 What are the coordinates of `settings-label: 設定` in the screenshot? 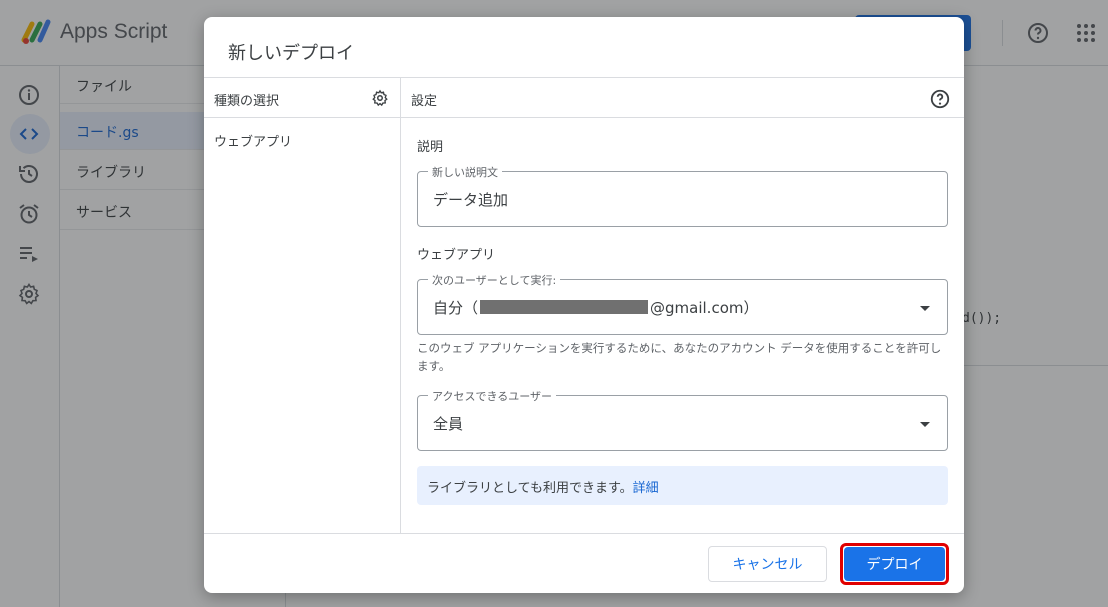 It's located at (424, 101).